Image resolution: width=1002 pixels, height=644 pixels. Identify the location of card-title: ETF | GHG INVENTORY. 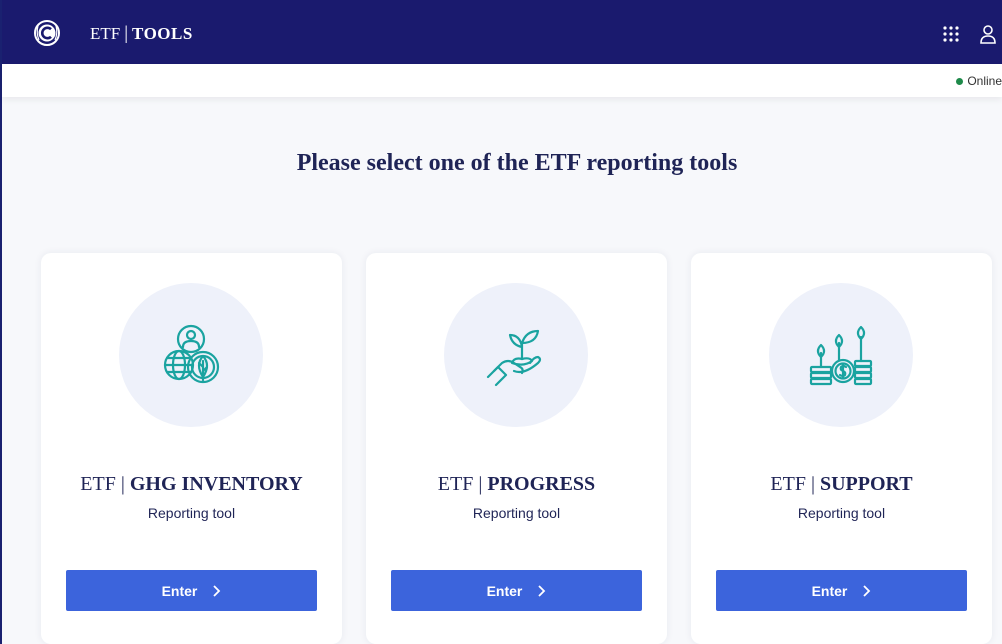
(191, 484).